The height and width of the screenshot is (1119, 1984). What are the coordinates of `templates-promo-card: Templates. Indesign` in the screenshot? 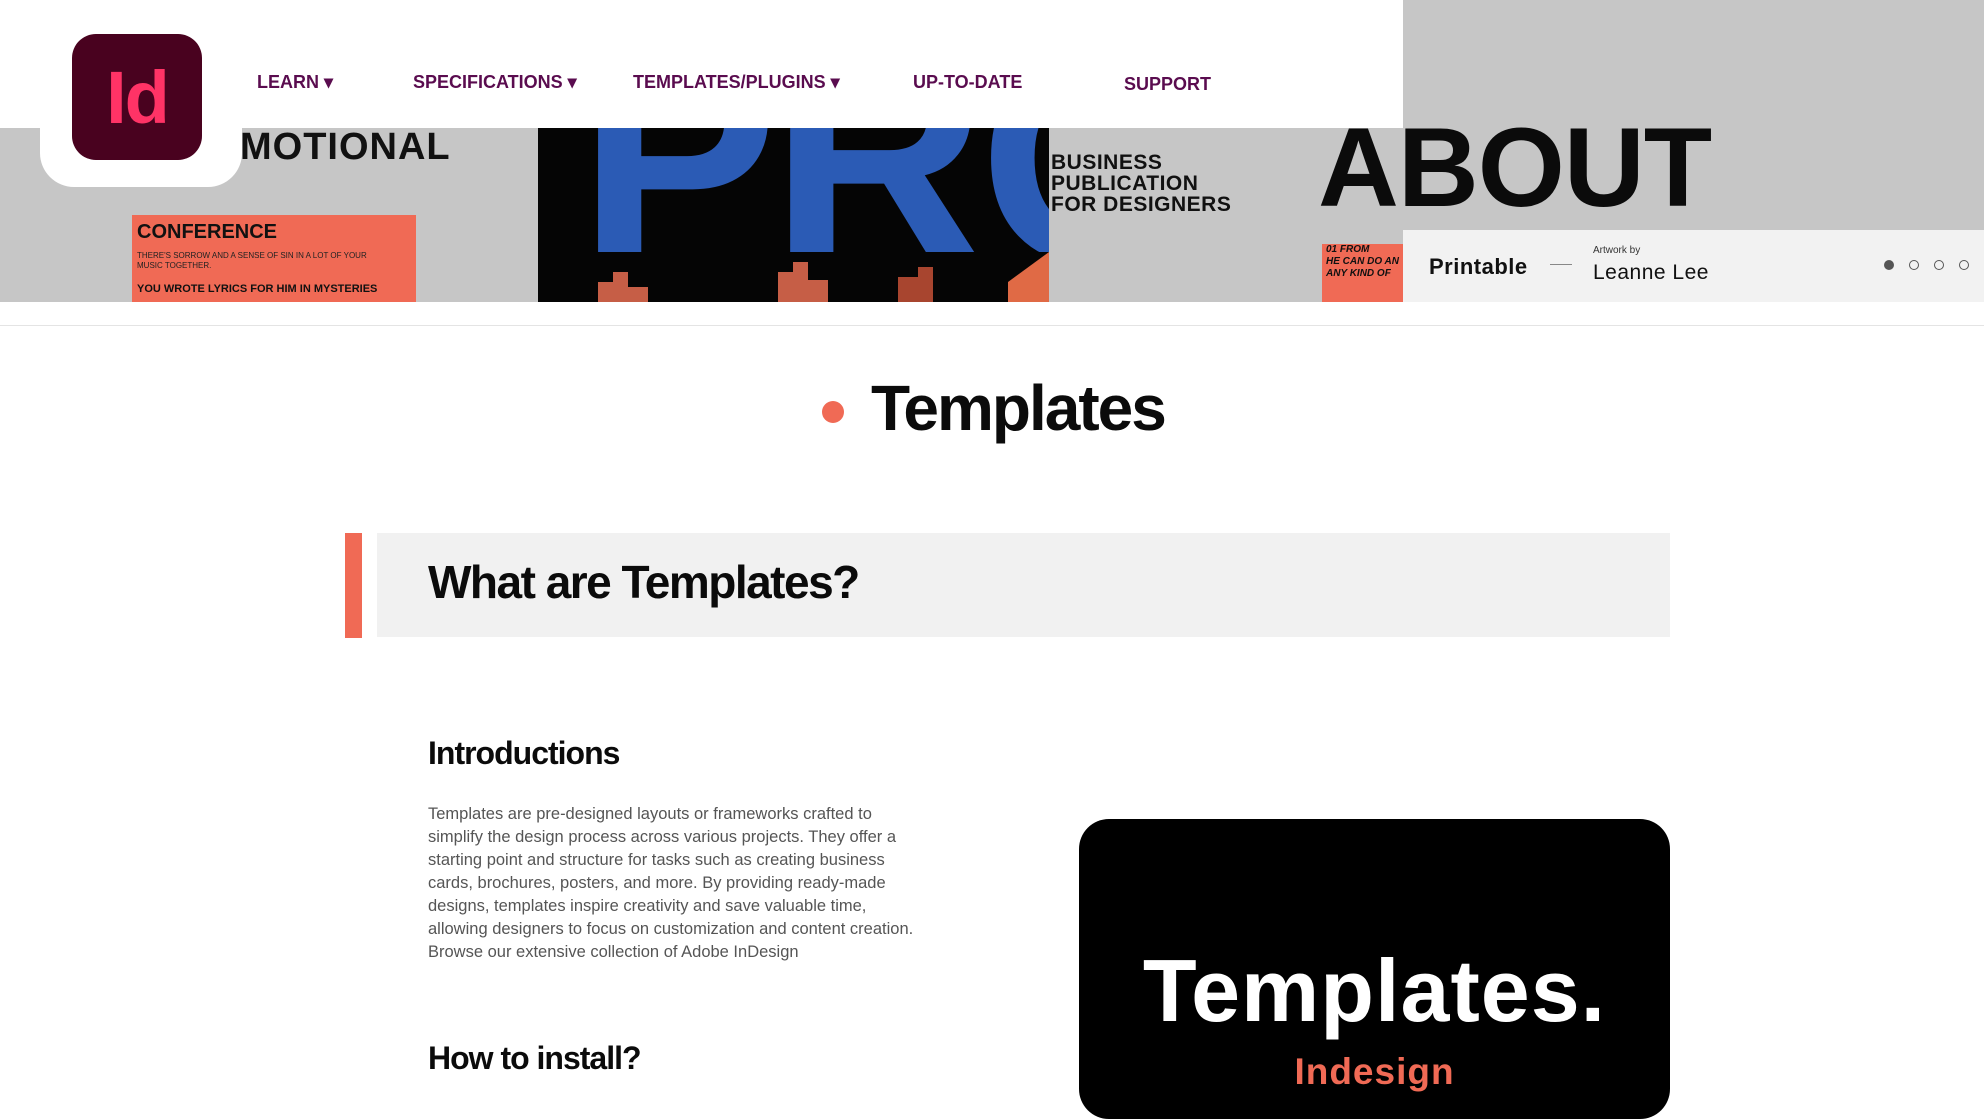 It's located at (1374, 969).